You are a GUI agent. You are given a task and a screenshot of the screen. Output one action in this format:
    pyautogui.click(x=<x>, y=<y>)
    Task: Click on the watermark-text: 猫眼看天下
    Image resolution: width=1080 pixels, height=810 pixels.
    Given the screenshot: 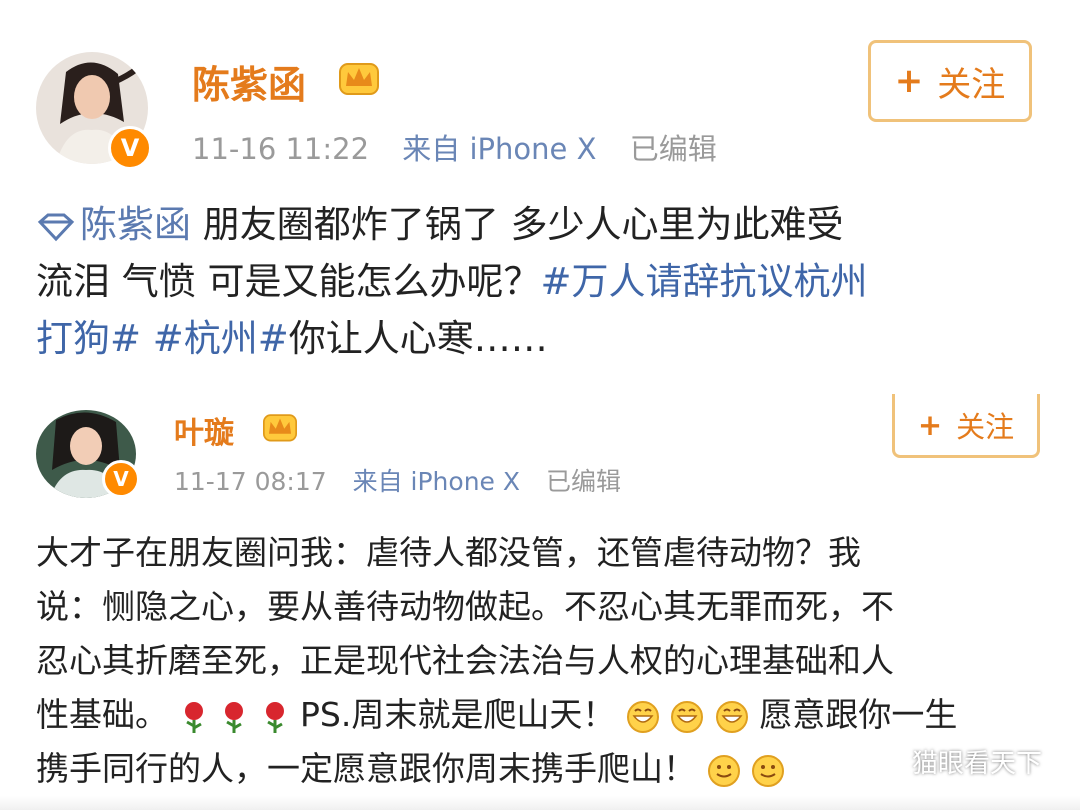 What is the action you would take?
    pyautogui.click(x=976, y=764)
    